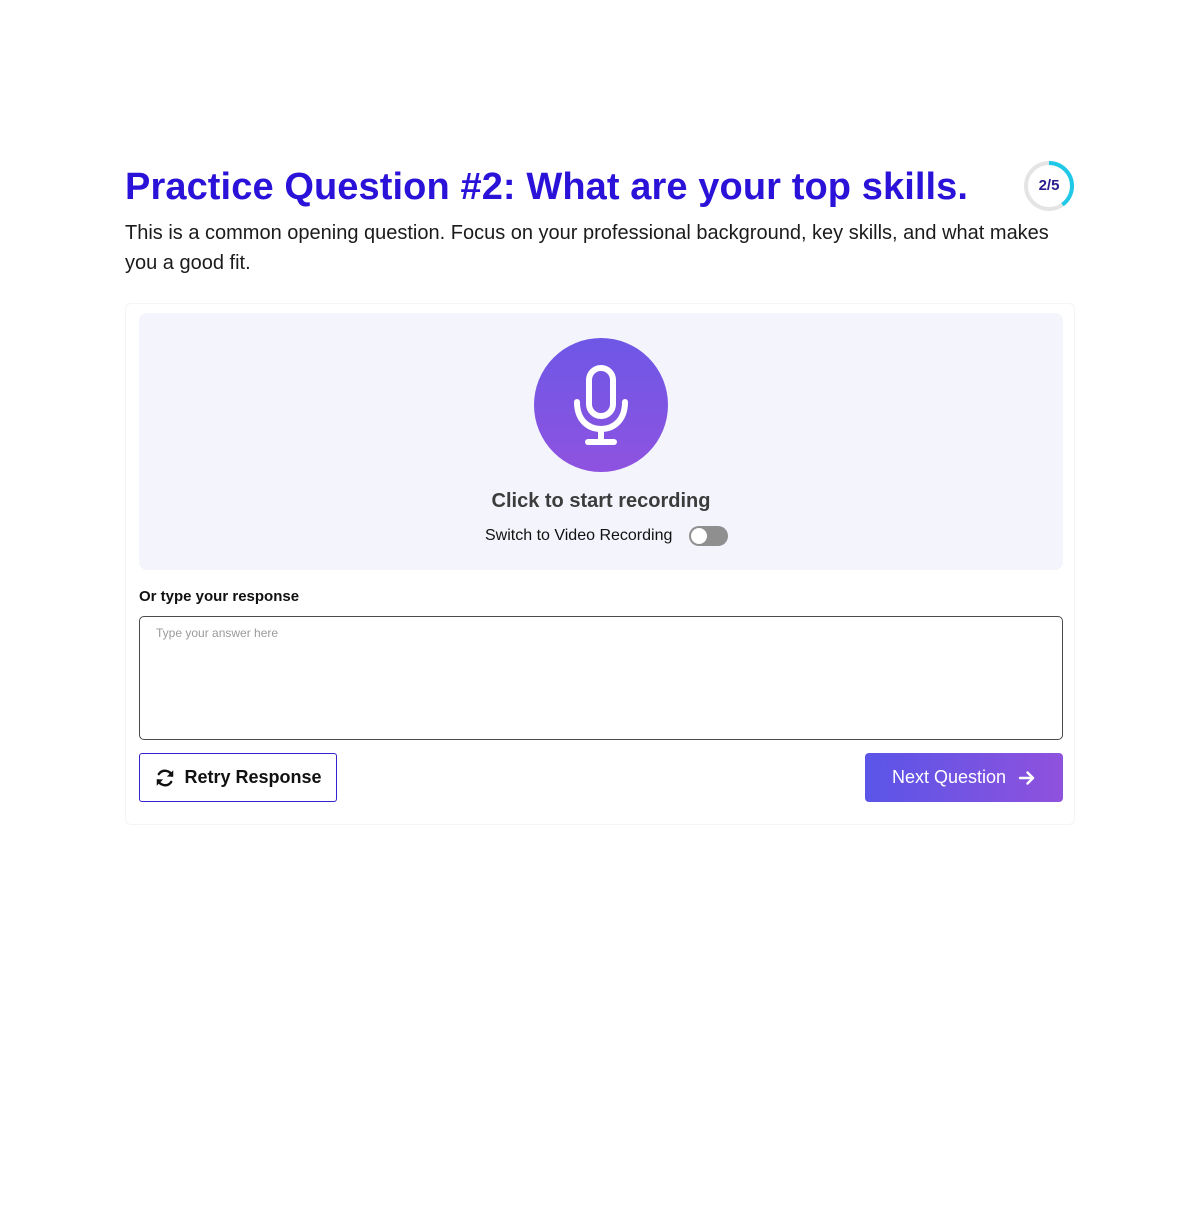  What do you see at coordinates (709, 536) in the screenshot?
I see `video-recording-toggle` at bounding box center [709, 536].